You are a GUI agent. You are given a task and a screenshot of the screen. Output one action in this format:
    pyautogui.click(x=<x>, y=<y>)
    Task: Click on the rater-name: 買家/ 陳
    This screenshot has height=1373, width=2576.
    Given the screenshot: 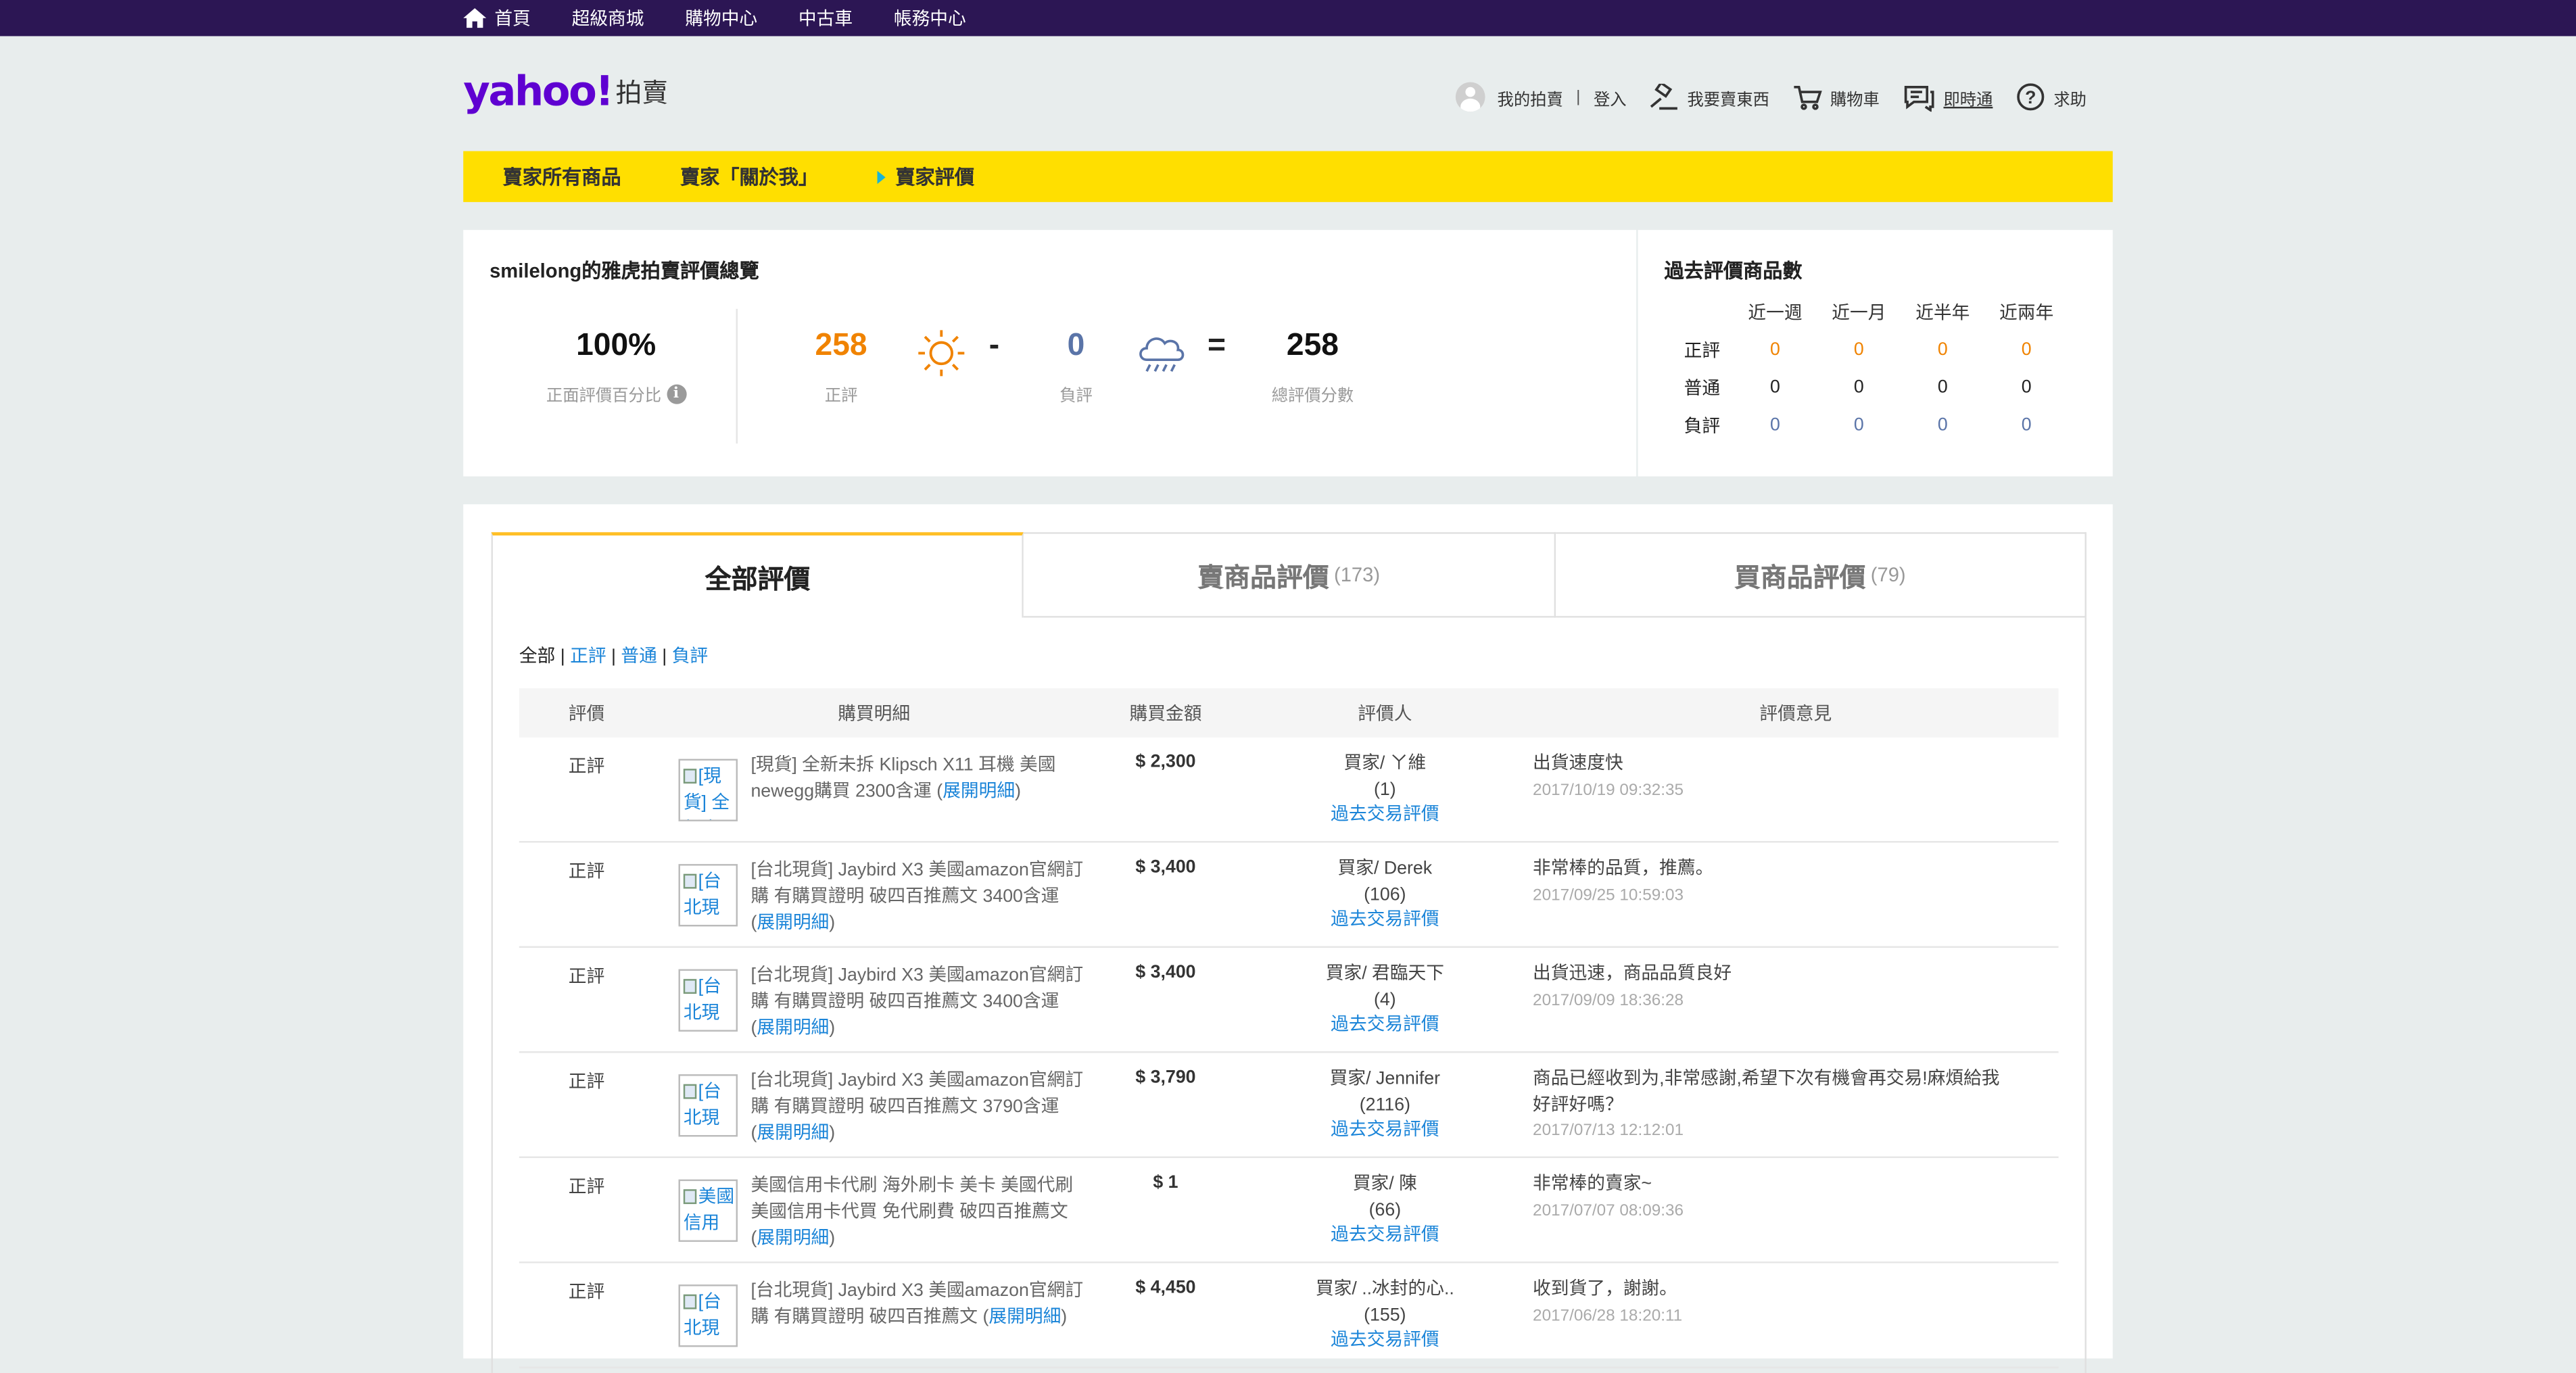 What is the action you would take?
    pyautogui.click(x=1385, y=1186)
    